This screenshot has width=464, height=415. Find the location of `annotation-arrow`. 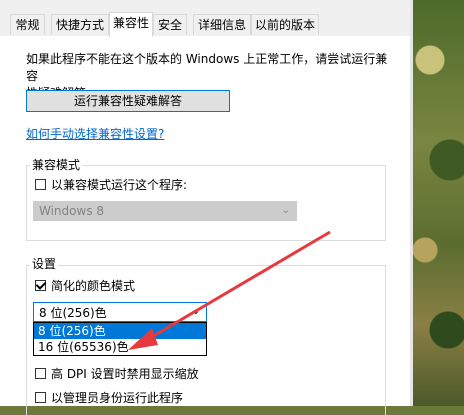

annotation-arrow is located at coordinates (229, 290).